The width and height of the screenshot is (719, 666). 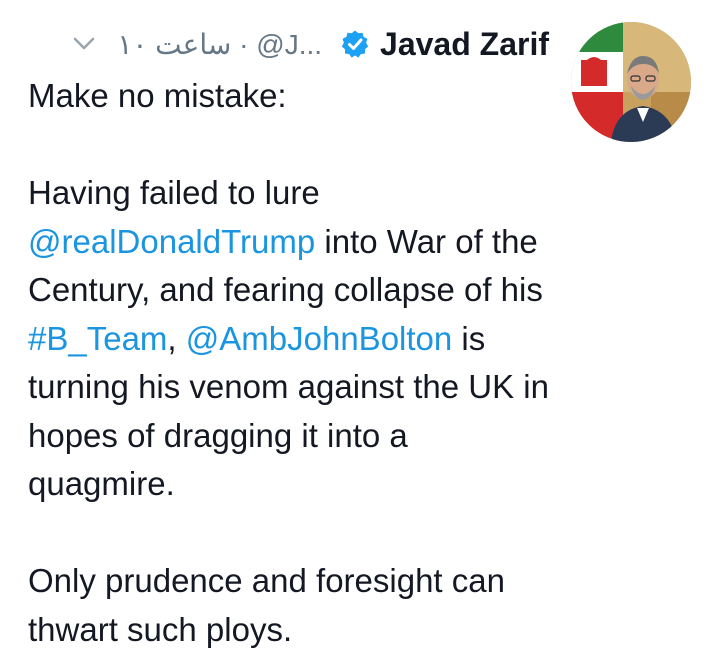 What do you see at coordinates (176, 338) in the screenshot?
I see `tweet-text-segment: ,` at bounding box center [176, 338].